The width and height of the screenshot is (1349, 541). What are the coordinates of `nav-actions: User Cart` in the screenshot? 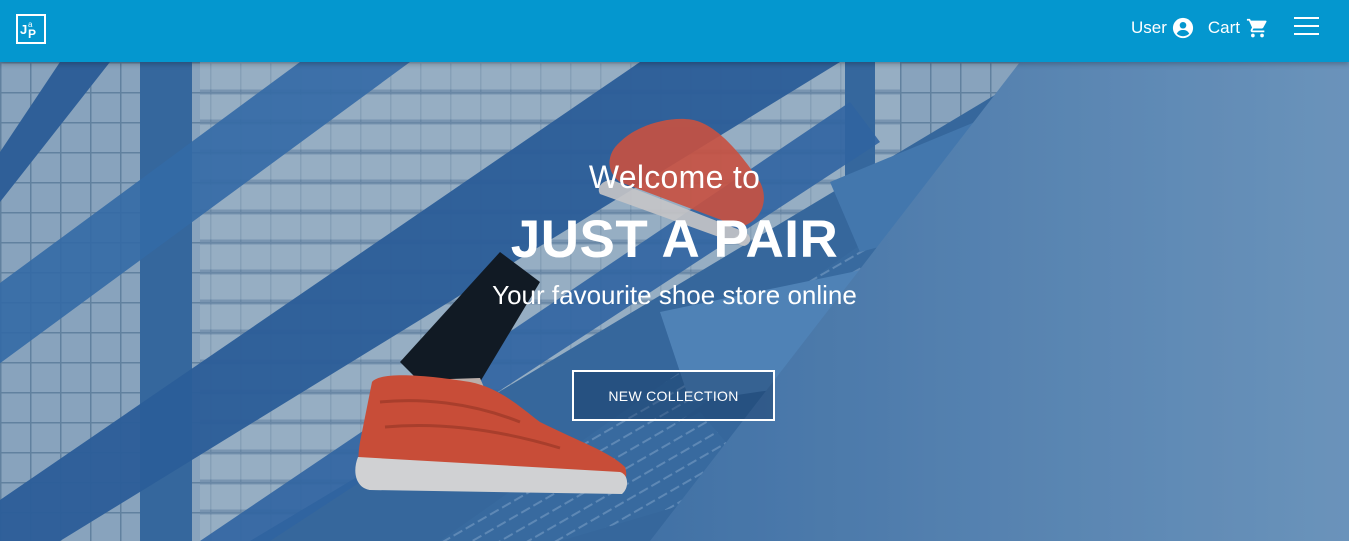 It's located at (1240, 28).